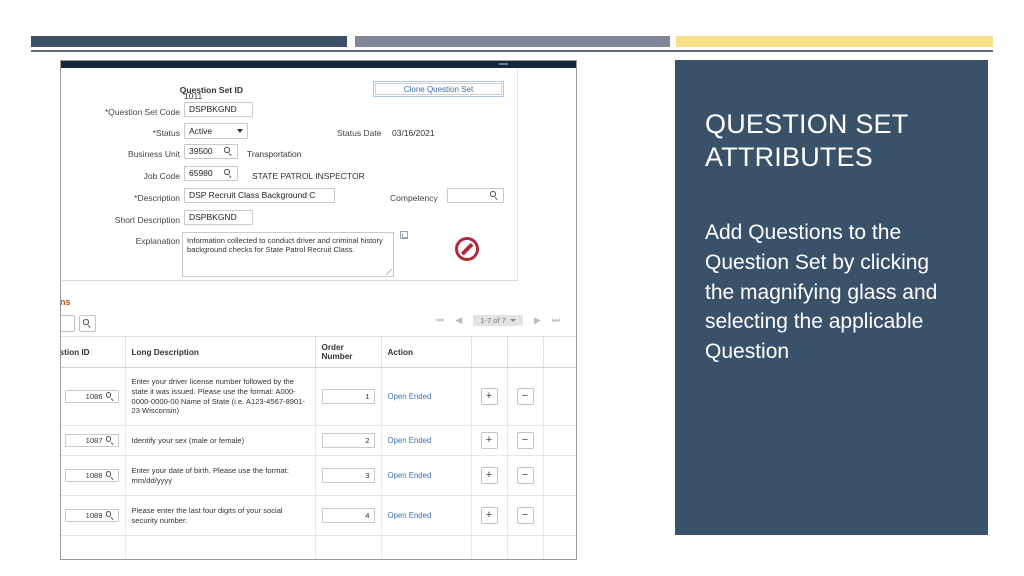 This screenshot has height=576, width=1024. I want to click on column-header-action: Action, so click(426, 352).